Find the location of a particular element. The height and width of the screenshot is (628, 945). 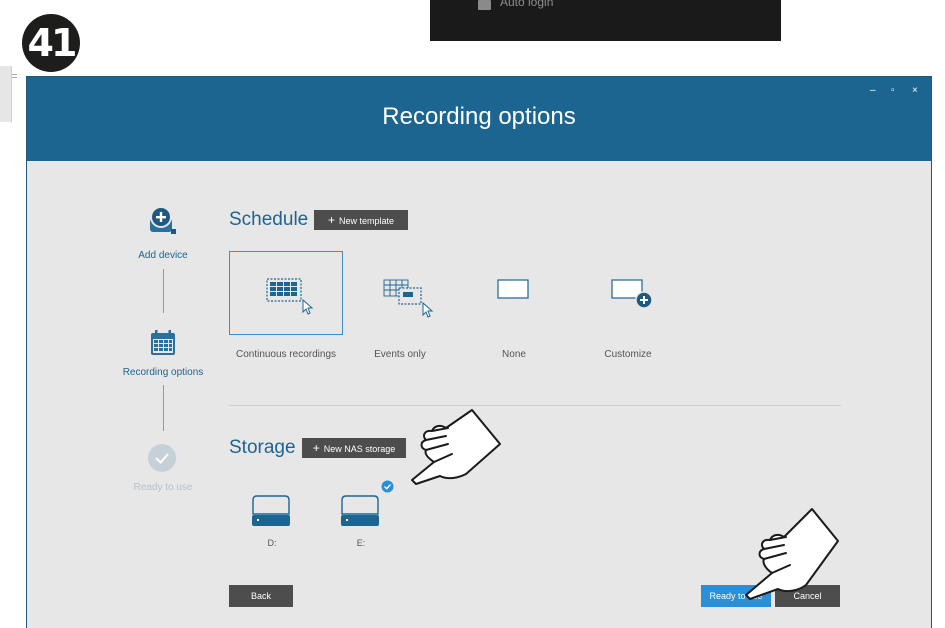

empty-box-icon is located at coordinates (513, 289).